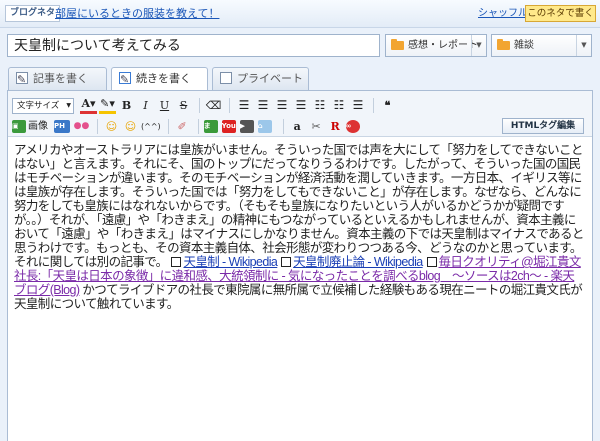 The width and height of the screenshot is (600, 441). What do you see at coordinates (543, 126) in the screenshot?
I see `html-tag-edit-button: HTMLタグ編集` at bounding box center [543, 126].